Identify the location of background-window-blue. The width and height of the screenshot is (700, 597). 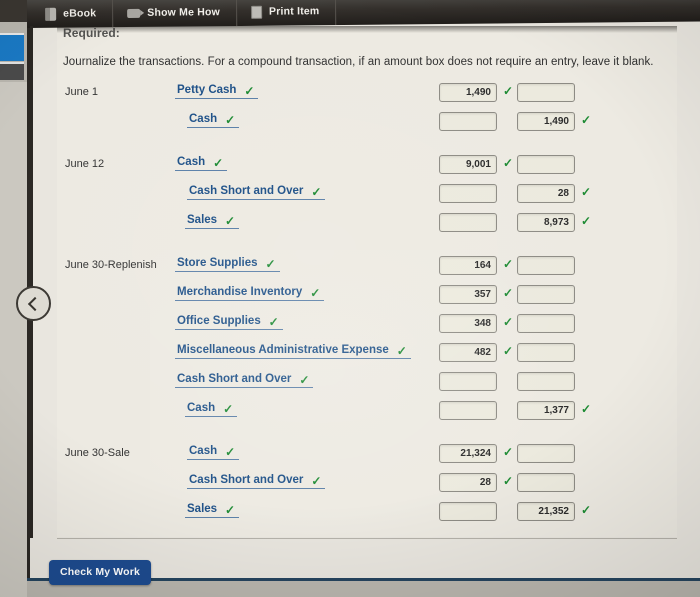
(12, 47).